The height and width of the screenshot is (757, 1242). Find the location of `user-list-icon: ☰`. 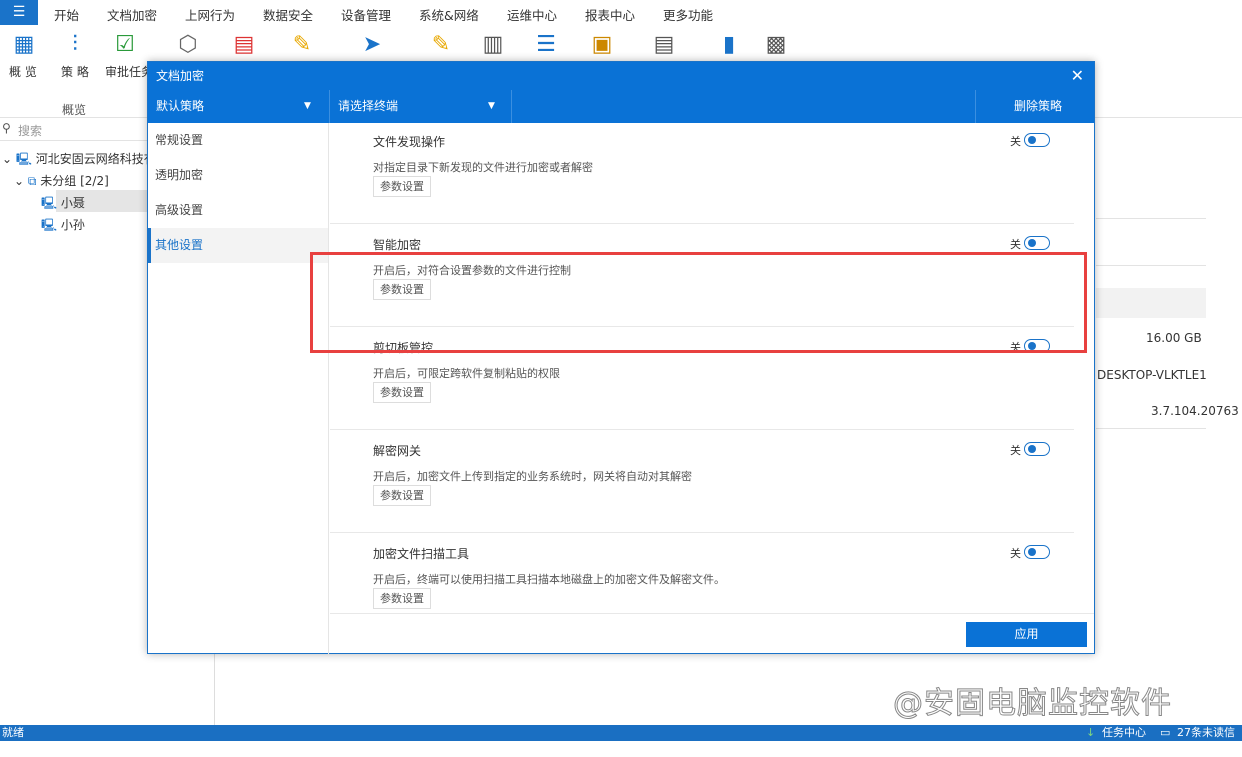

user-list-icon: ☰ is located at coordinates (546, 45).